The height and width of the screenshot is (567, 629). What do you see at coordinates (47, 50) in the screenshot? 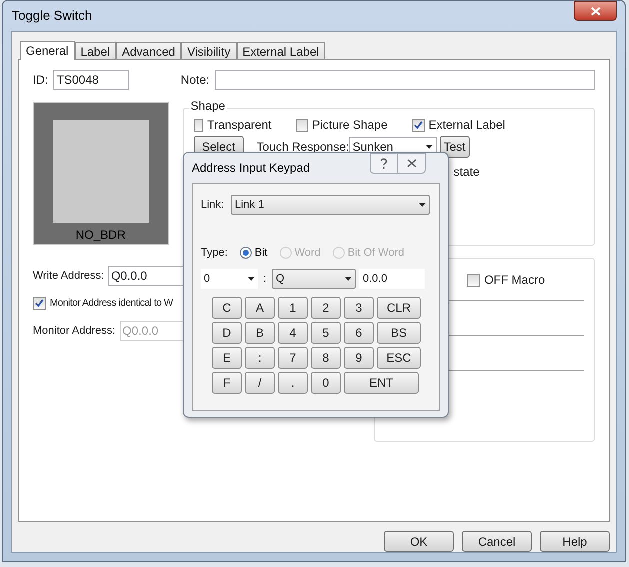
I see `tab: General` at bounding box center [47, 50].